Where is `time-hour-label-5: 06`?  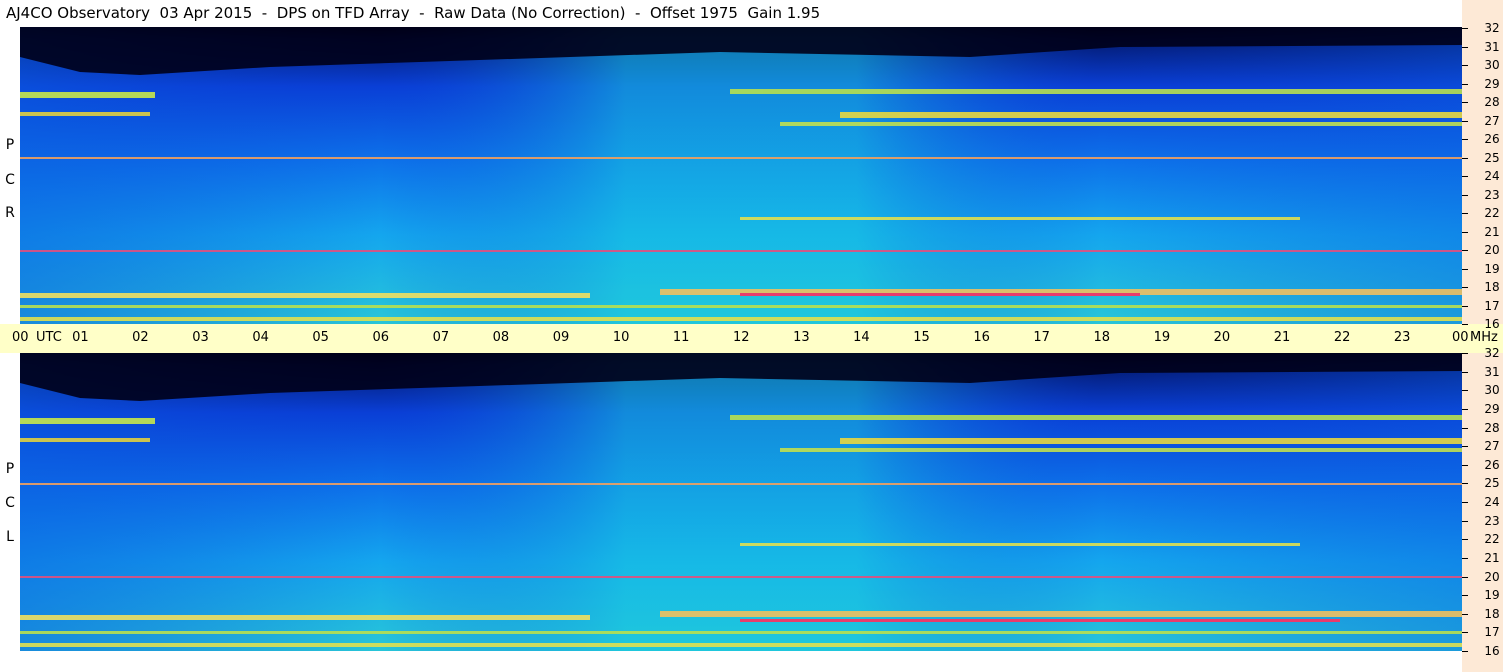
time-hour-label-5: 06 is located at coordinates (381, 337).